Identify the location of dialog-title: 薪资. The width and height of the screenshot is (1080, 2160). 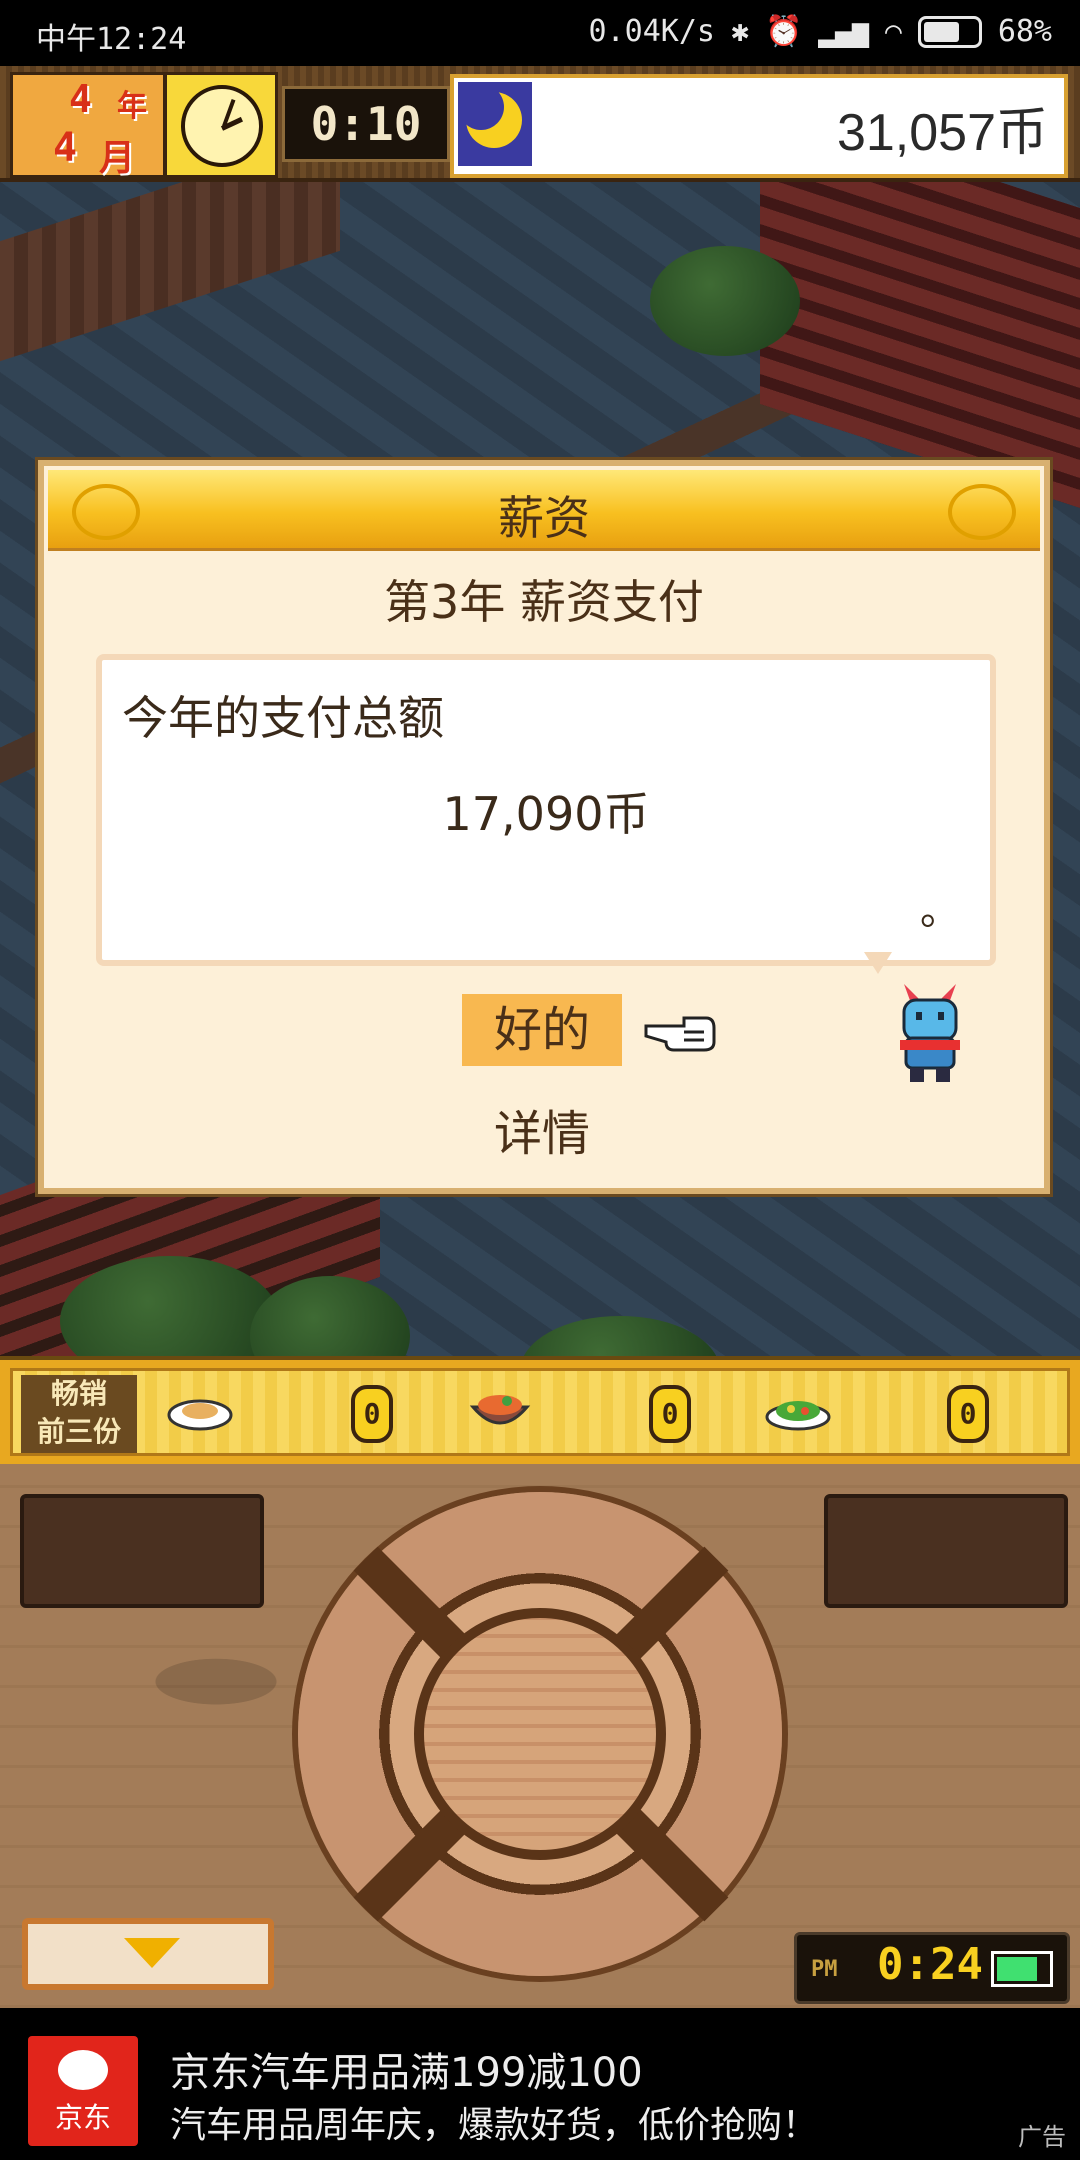
(544, 518).